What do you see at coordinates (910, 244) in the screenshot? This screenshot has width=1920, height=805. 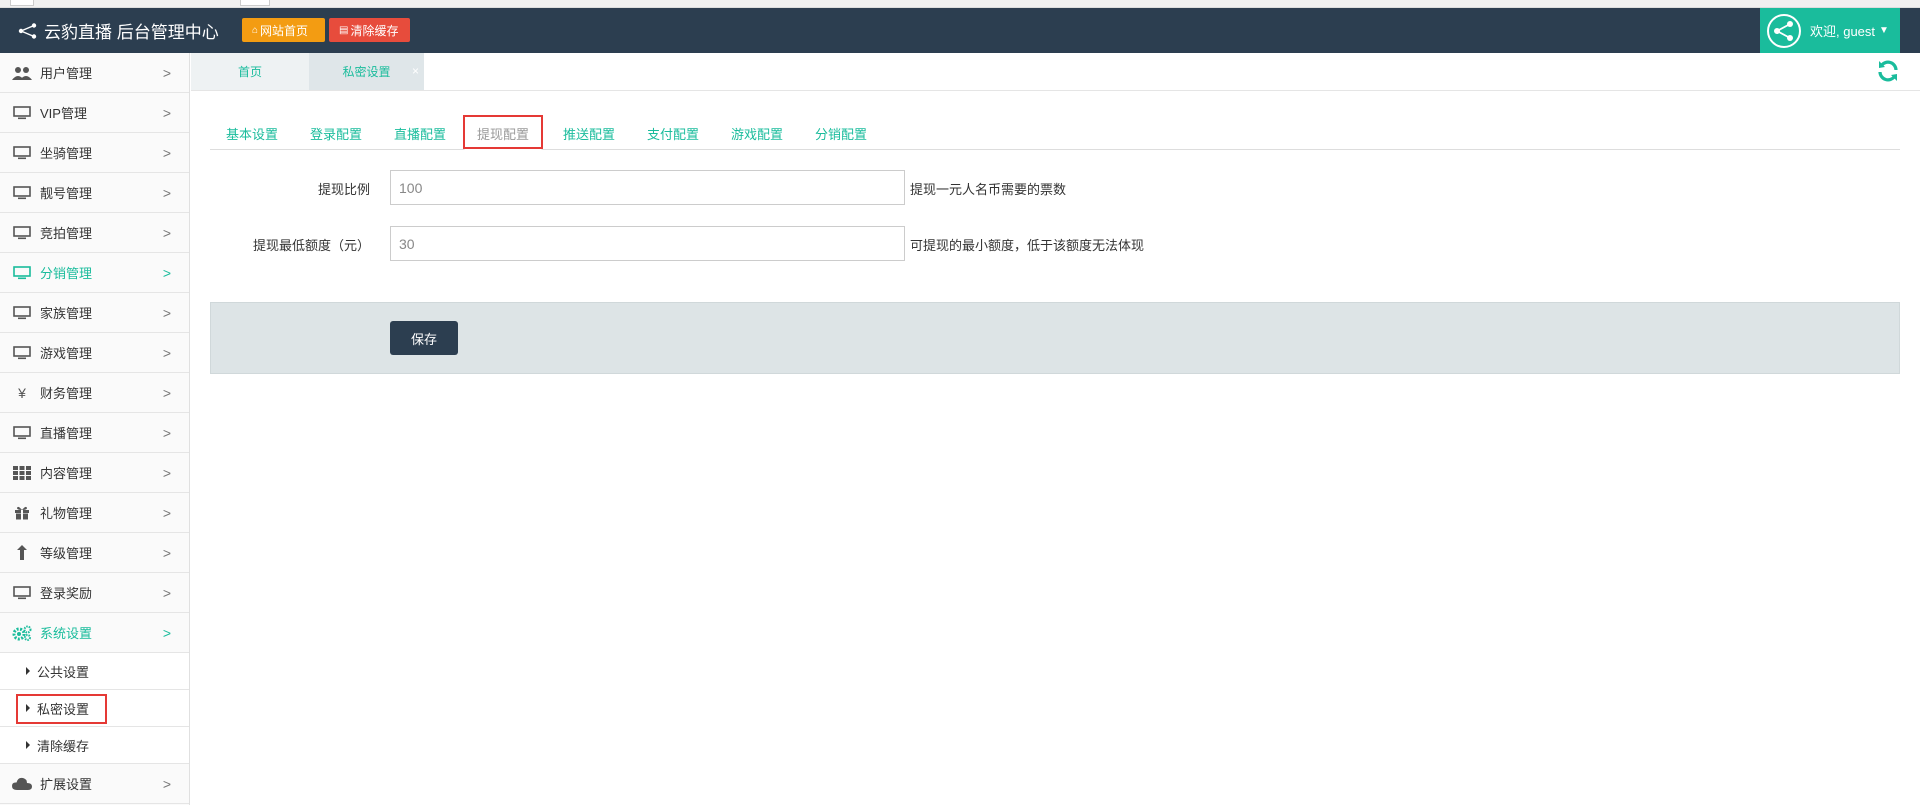 I see `form-row-min-amount: 提现最低额度（元） 可提现的最小额度，低于该额度无法体现` at bounding box center [910, 244].